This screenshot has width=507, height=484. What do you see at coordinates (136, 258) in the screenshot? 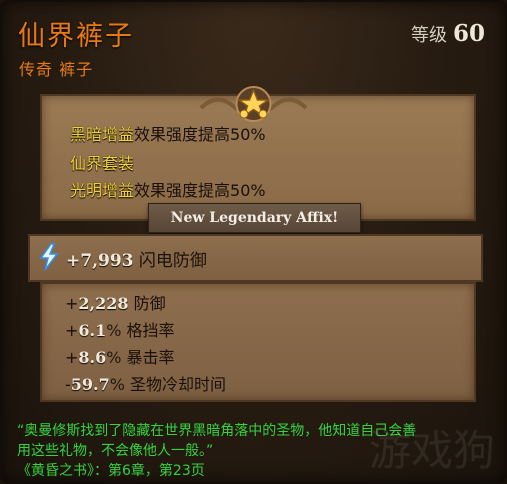
I see `primary-stat: +7,993 闪电防御` at bounding box center [136, 258].